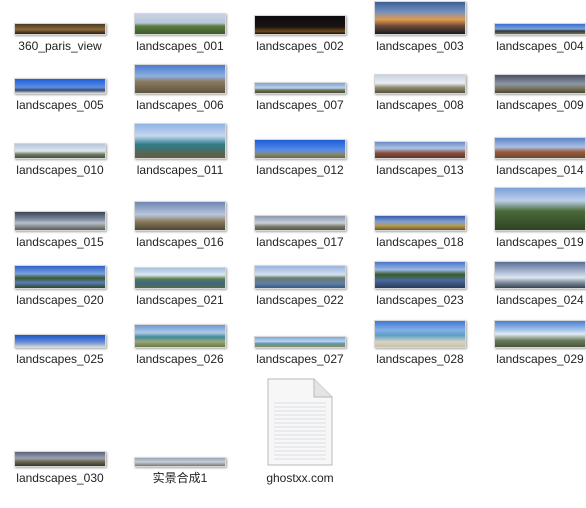  I want to click on file-name-label: landscapes_023, so click(420, 300).